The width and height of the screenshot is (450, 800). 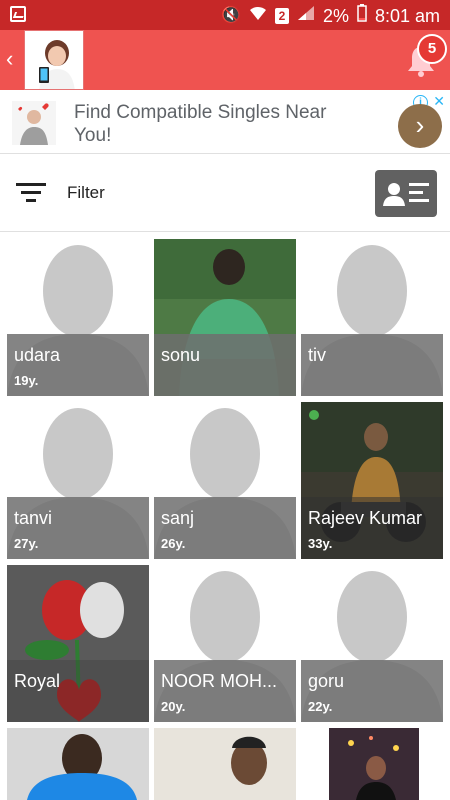 I want to click on profile-card: tiv, so click(x=372, y=317).